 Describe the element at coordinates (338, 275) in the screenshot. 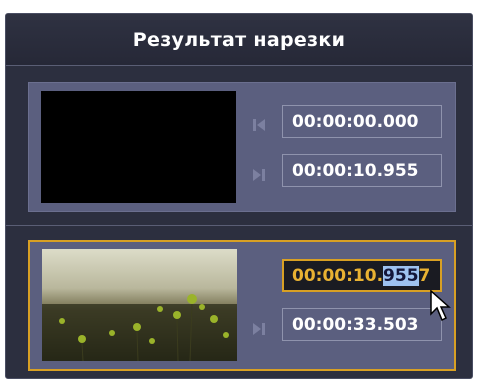

I see `start-time-text: 00:00:10.` at that location.